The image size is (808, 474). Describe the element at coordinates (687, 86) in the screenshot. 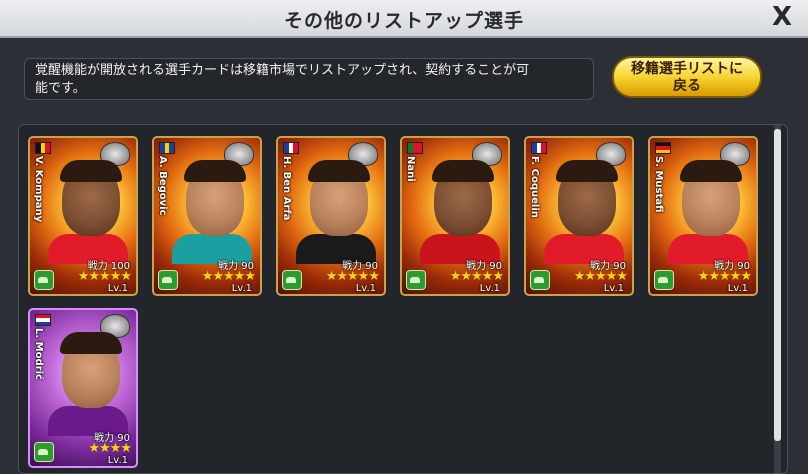

I see `back-button-line-2: 戻る` at that location.